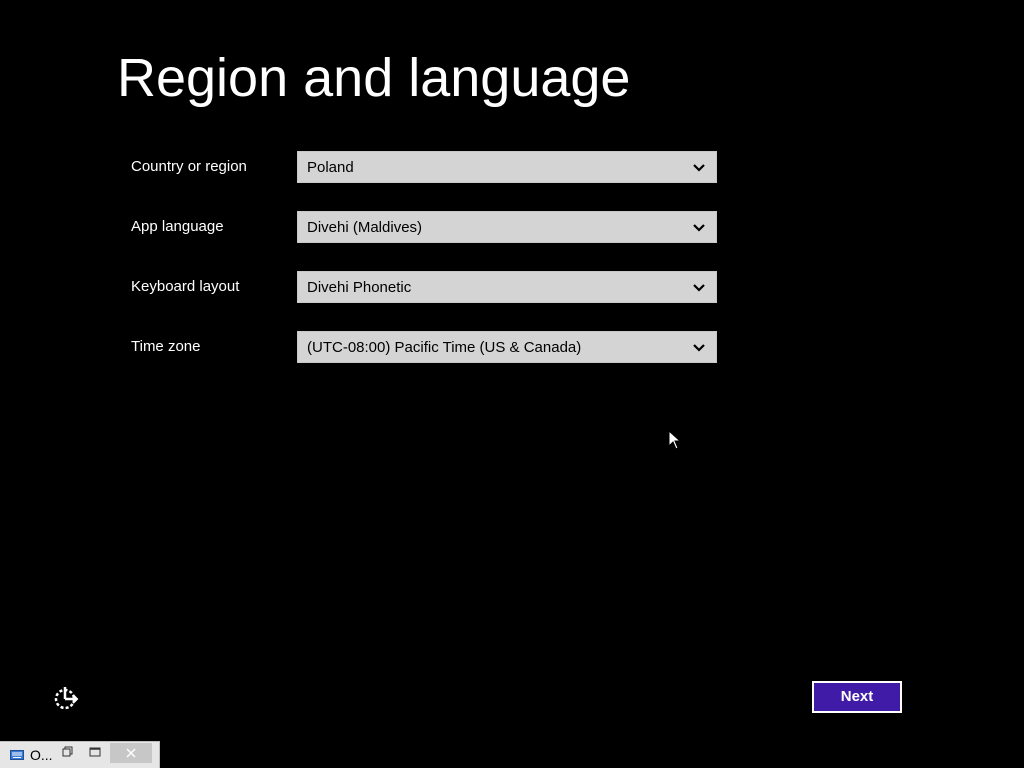 The height and width of the screenshot is (768, 1024). What do you see at coordinates (66, 698) in the screenshot?
I see `ease-of-access-icon` at bounding box center [66, 698].